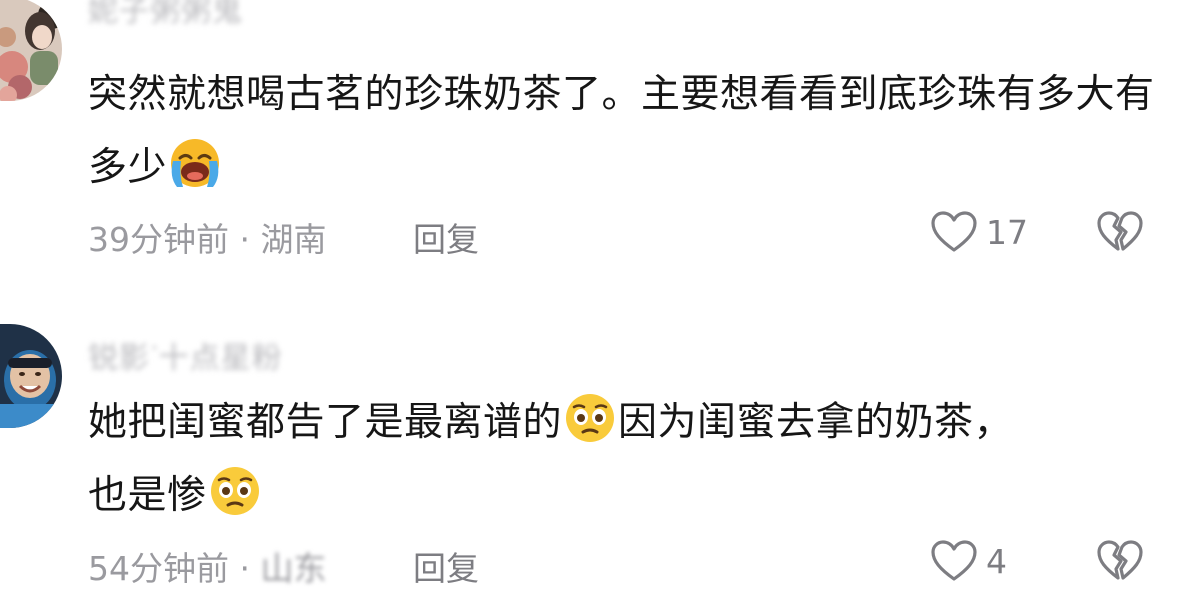  I want to click on comment-location: 湖南, so click(293, 239).